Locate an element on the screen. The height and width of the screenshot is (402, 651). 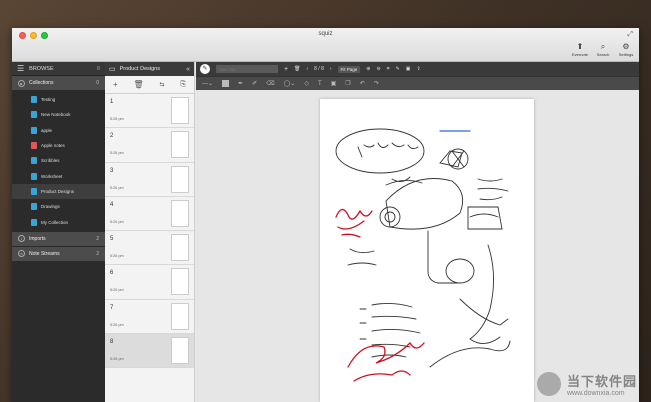
pen-tool-icon: ✒ is located at coordinates (240, 83).